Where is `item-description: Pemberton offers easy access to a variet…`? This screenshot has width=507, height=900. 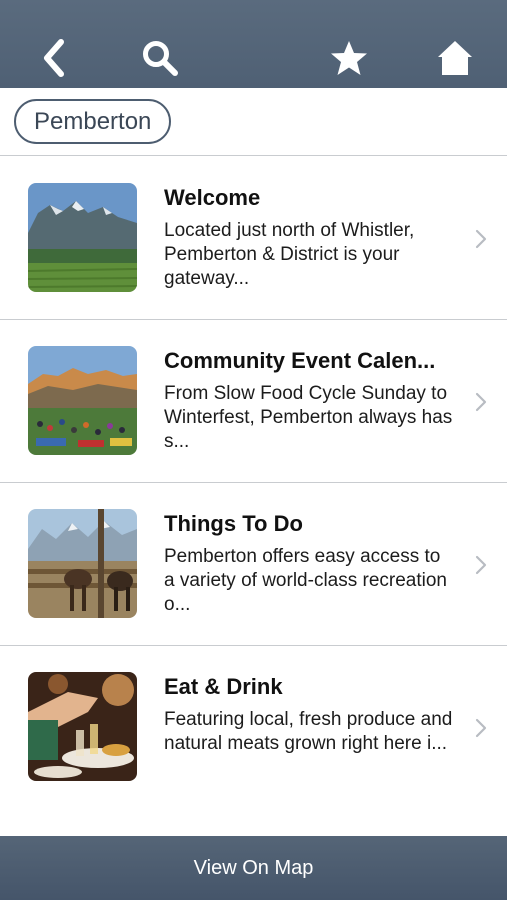
item-description: Pemberton offers easy access to a variet… is located at coordinates (305, 580).